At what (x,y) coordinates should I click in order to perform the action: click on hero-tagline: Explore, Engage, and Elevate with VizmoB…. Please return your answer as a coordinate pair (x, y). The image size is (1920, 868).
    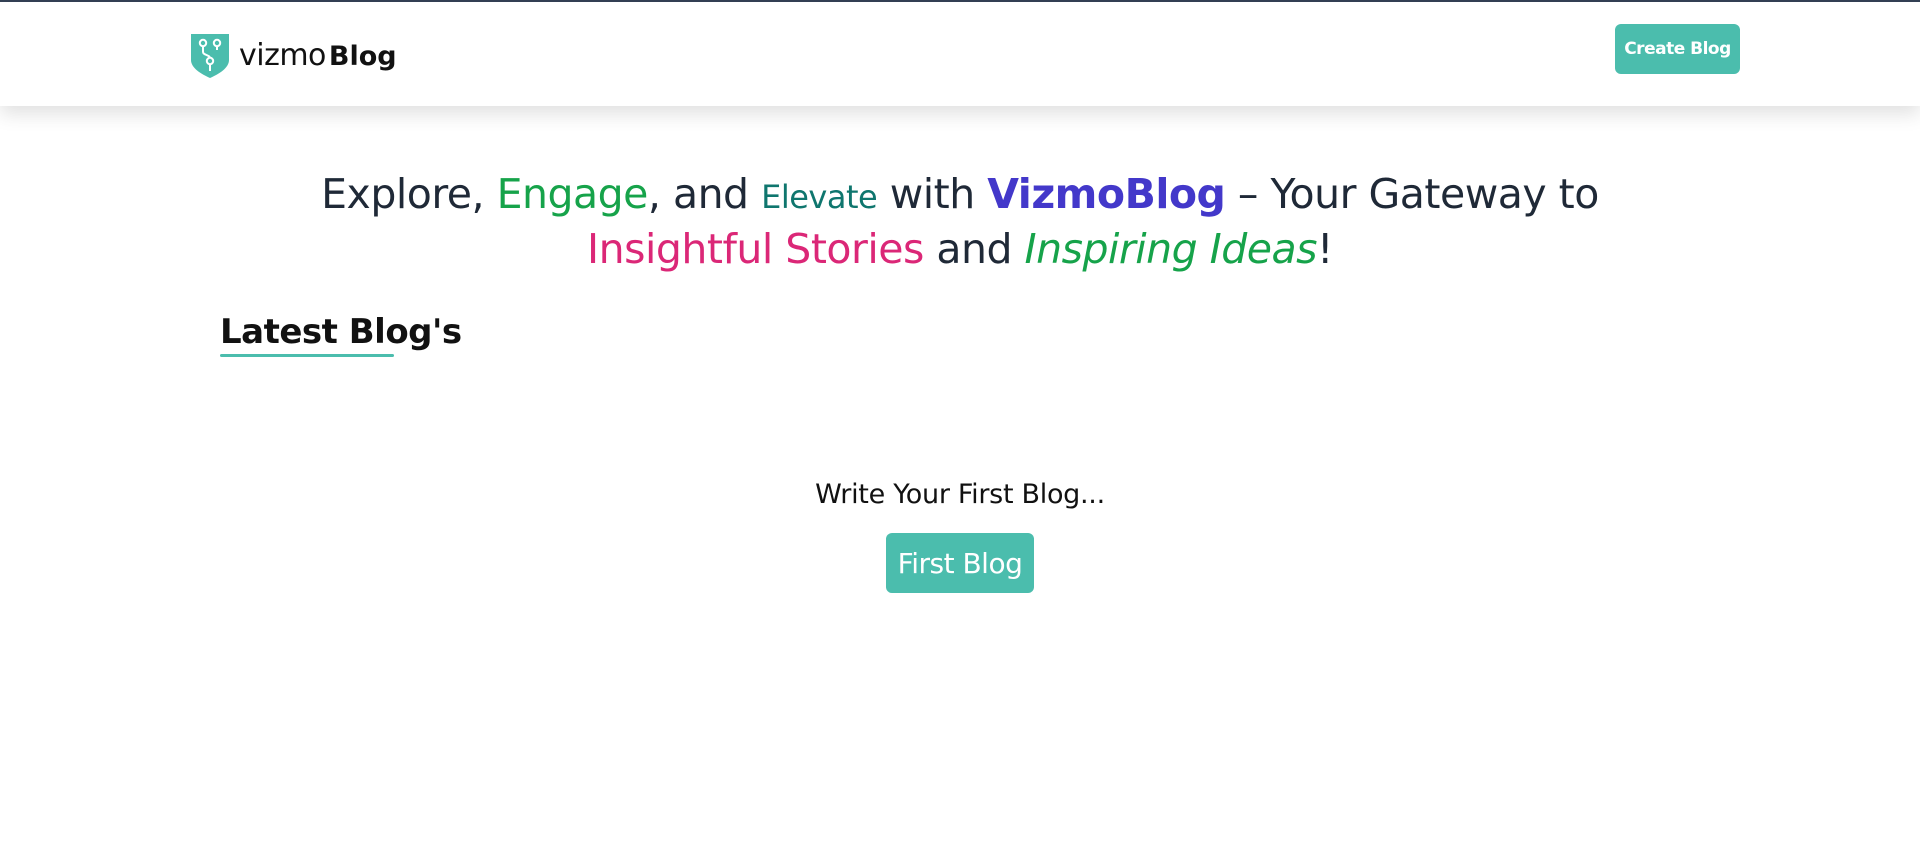
    Looking at the image, I should click on (960, 221).